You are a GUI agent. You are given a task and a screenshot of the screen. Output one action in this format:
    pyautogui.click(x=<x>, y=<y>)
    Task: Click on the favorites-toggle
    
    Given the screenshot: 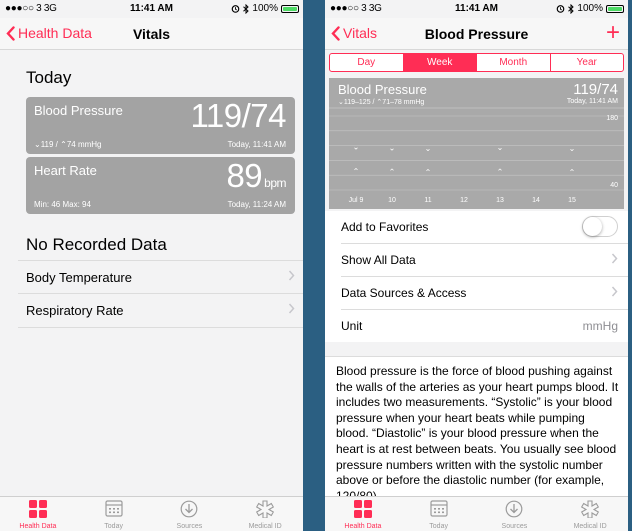 What is the action you would take?
    pyautogui.click(x=600, y=226)
    